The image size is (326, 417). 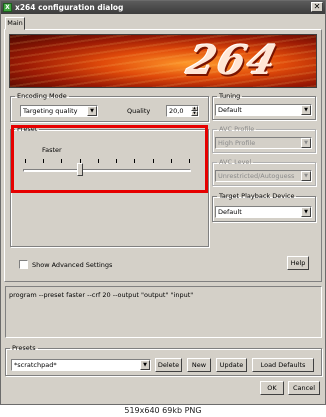 I want to click on title-bar: X x264 configuration dialog ✕, so click(x=163, y=7).